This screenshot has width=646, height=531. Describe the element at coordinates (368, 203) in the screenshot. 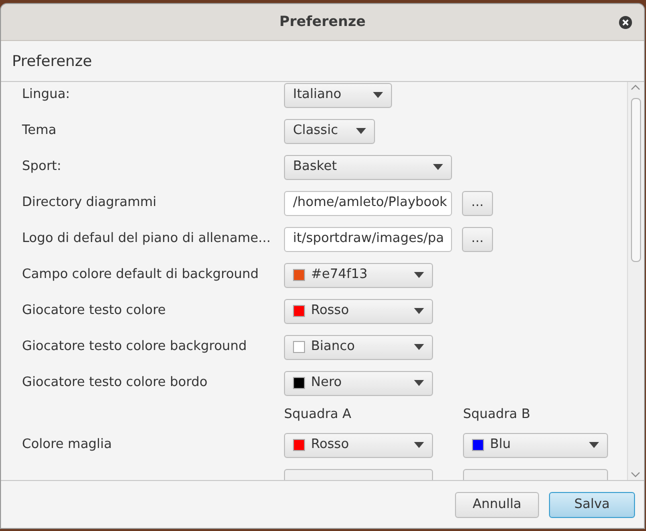

I see `path-field: /home/amleto/Playbook` at that location.